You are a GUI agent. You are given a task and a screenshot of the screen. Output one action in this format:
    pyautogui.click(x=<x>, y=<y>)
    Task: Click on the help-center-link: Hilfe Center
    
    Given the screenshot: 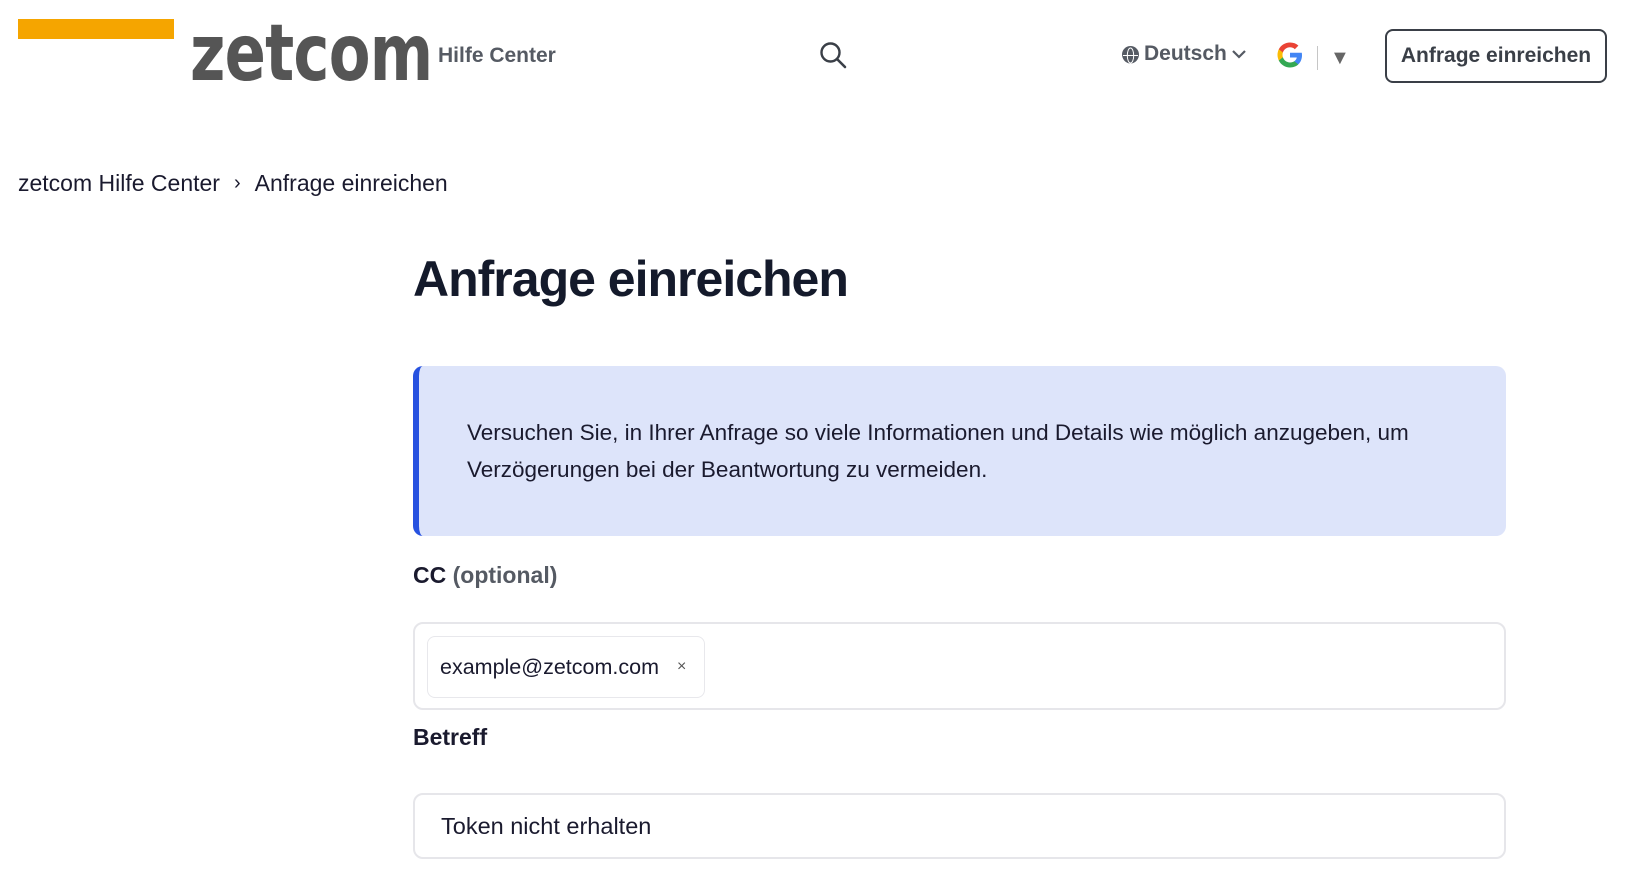 What is the action you would take?
    pyautogui.click(x=497, y=56)
    